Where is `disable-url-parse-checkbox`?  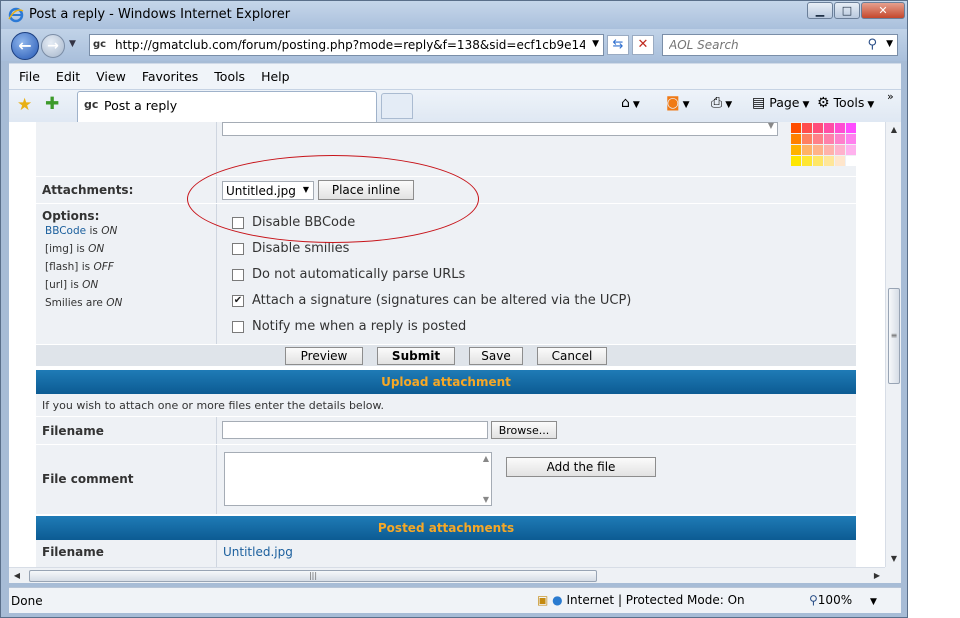
disable-url-parse-checkbox is located at coordinates (238, 275).